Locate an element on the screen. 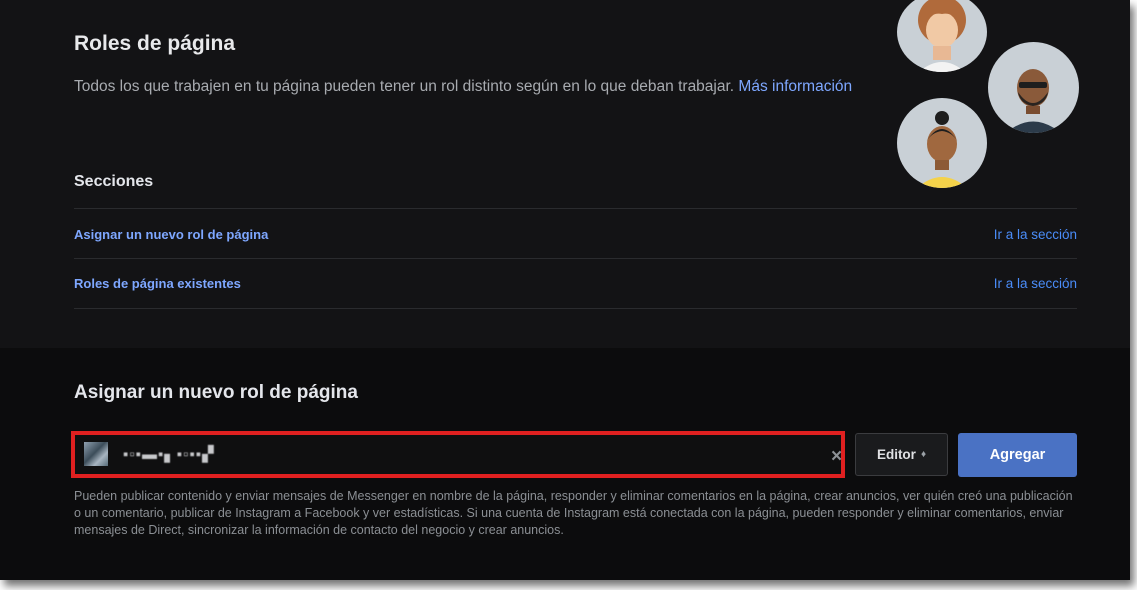  role-select-value: Editor is located at coordinates (896, 454).